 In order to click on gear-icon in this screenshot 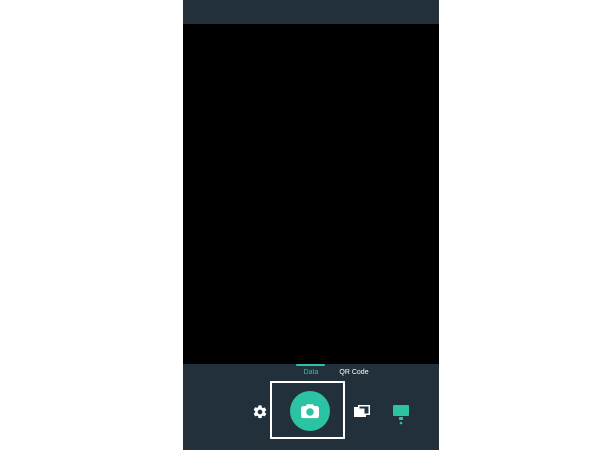, I will do `click(260, 412)`.